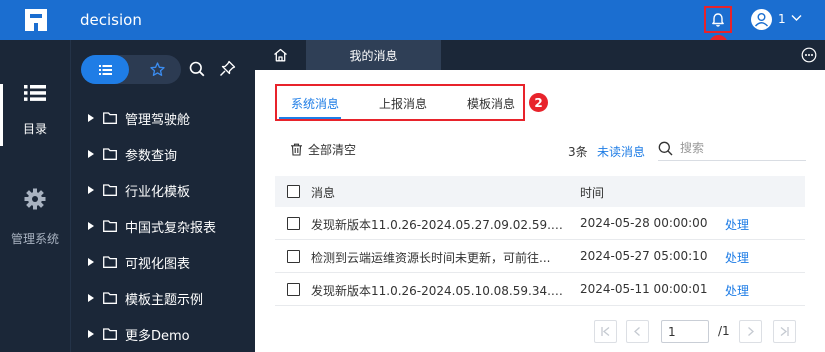 The image size is (825, 352). I want to click on message-search, so click(732, 149).